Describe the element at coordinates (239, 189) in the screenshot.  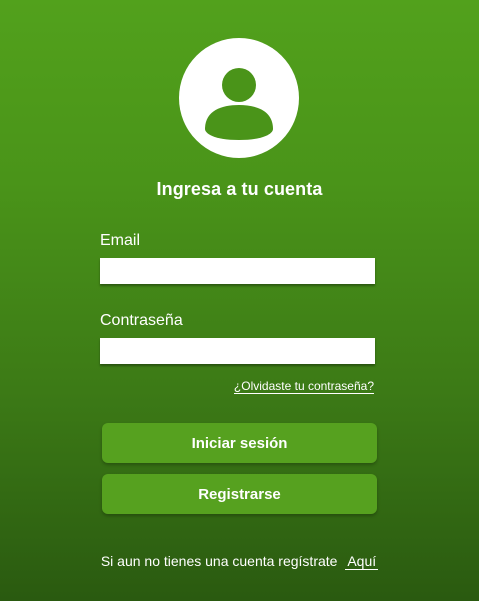
I see `page-title: Ingresa a tu cuenta` at that location.